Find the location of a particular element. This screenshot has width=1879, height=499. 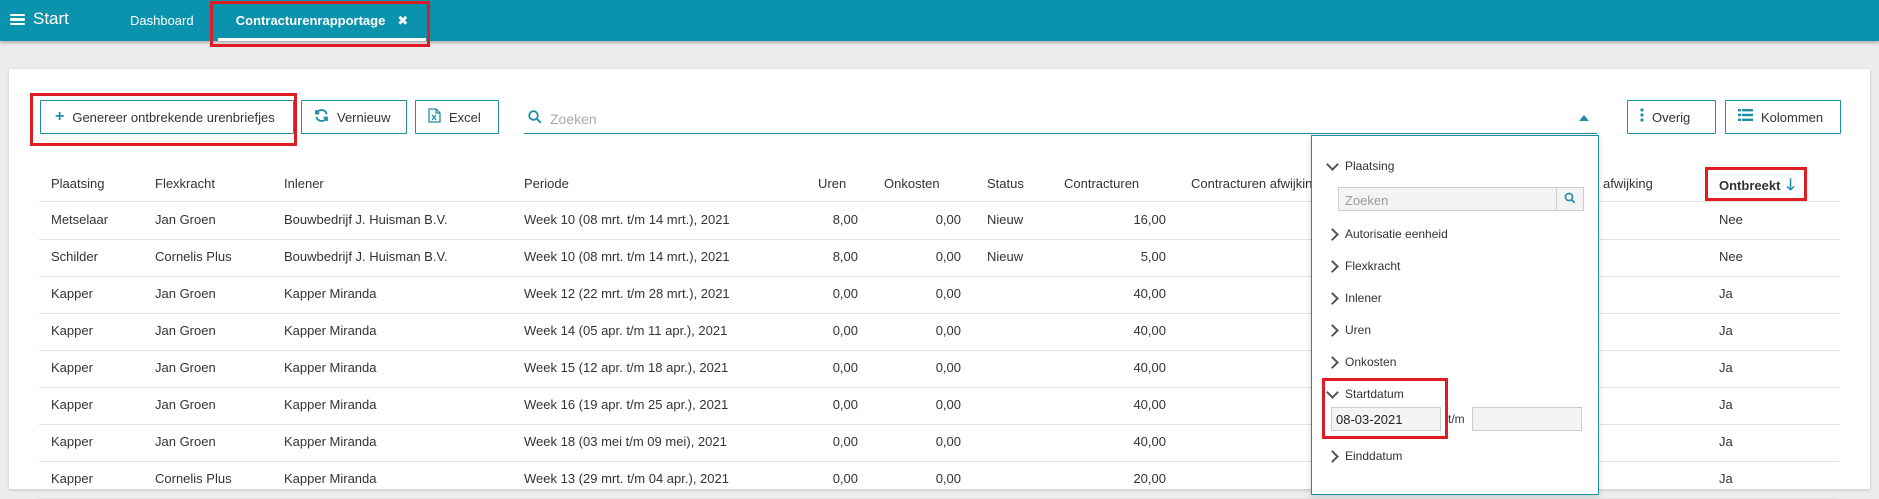

cell-uren: 8,00 is located at coordinates (845, 219).